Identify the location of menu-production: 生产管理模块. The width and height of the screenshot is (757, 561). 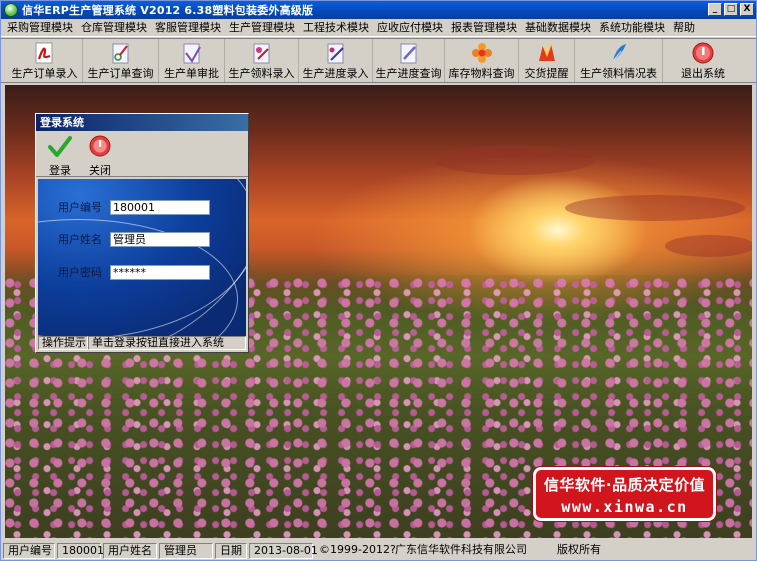
(262, 28).